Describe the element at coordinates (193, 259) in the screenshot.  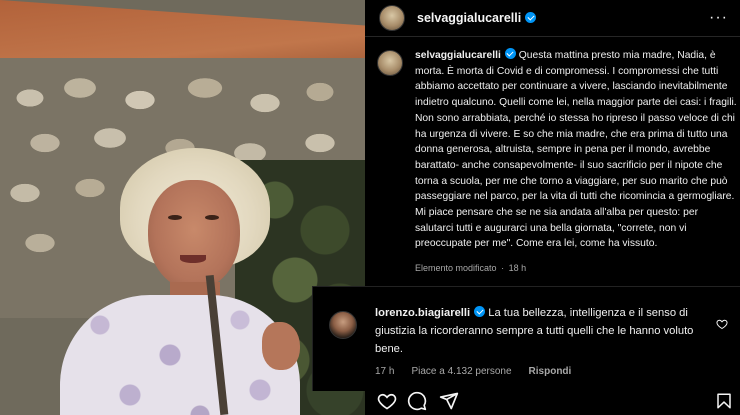
I see `photo-mouth` at that location.